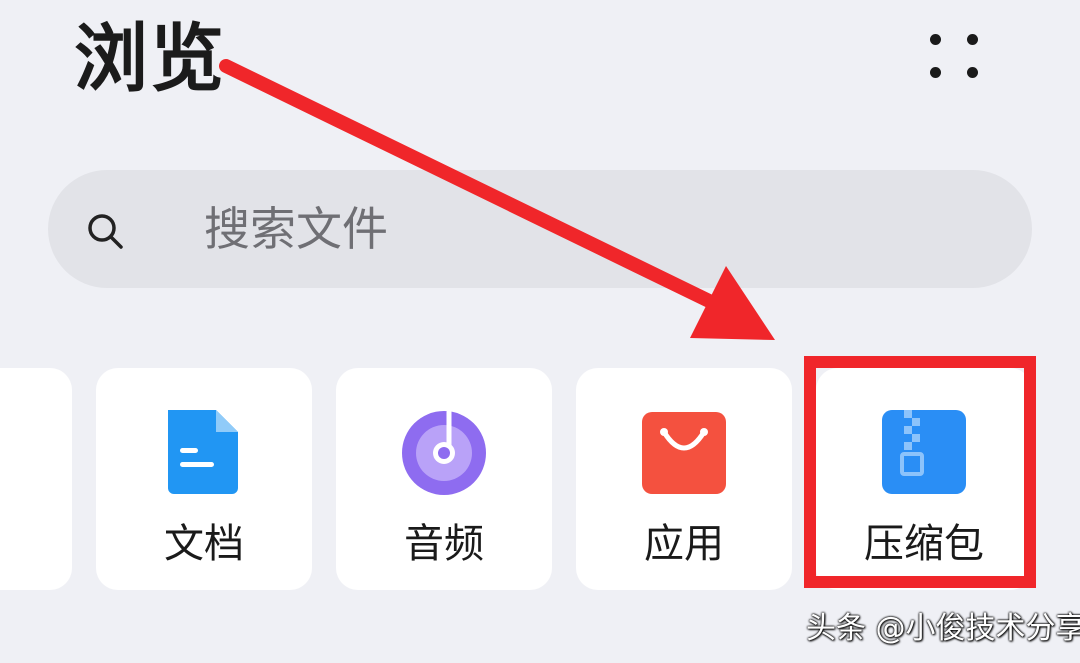  I want to click on search-icon, so click(105, 231).